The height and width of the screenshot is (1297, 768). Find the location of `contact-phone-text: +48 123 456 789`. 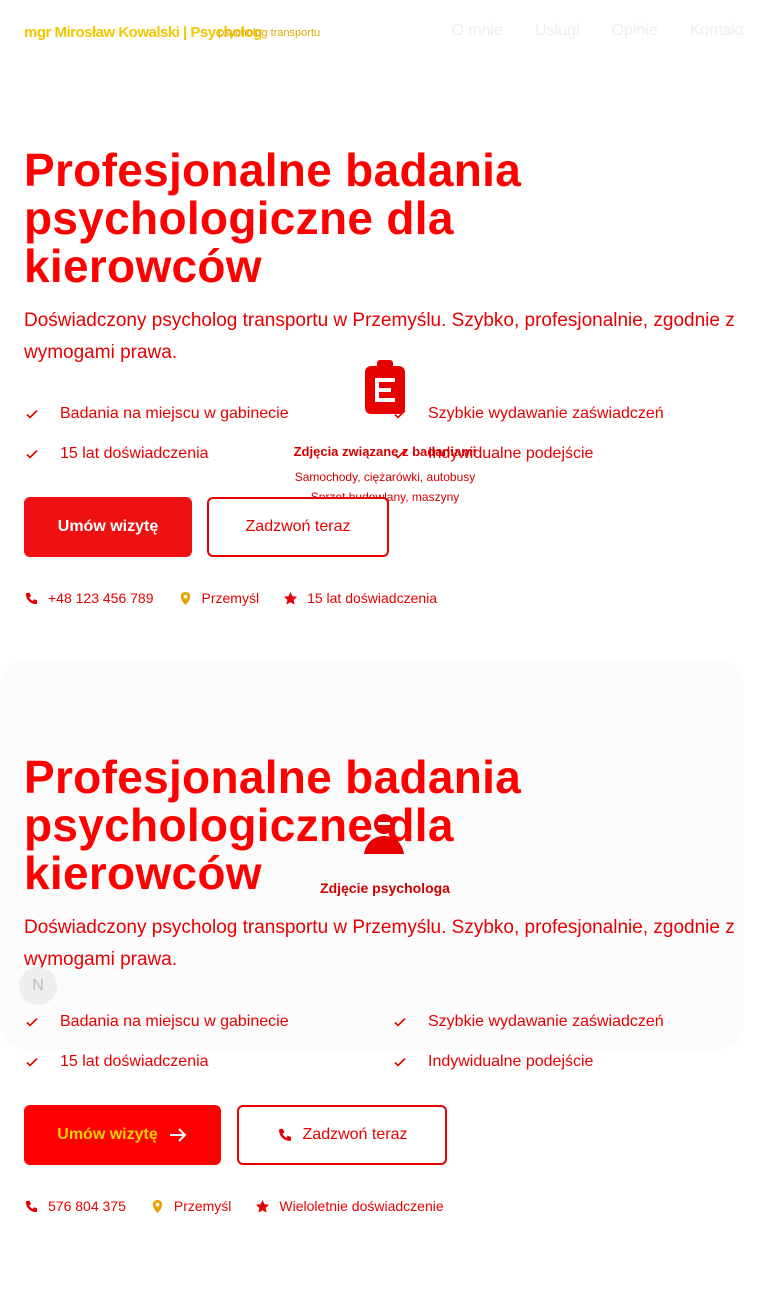

contact-phone-text: +48 123 456 789 is located at coordinates (101, 598).